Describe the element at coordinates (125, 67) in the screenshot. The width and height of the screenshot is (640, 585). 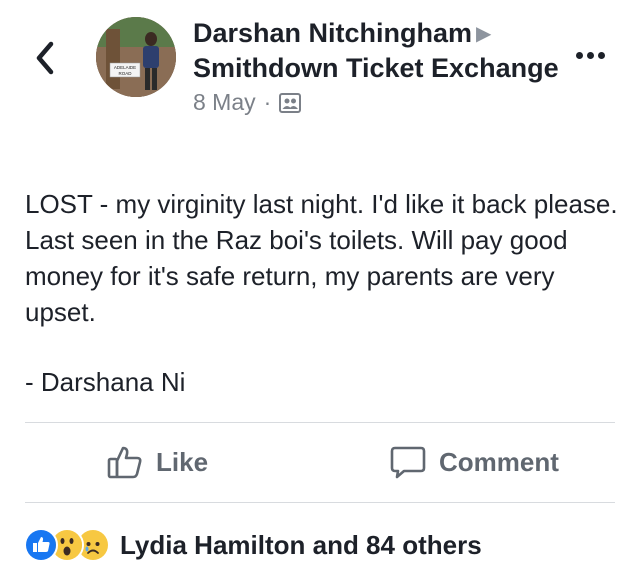
I see `avatar-sign-line1: ADELAIDE` at that location.